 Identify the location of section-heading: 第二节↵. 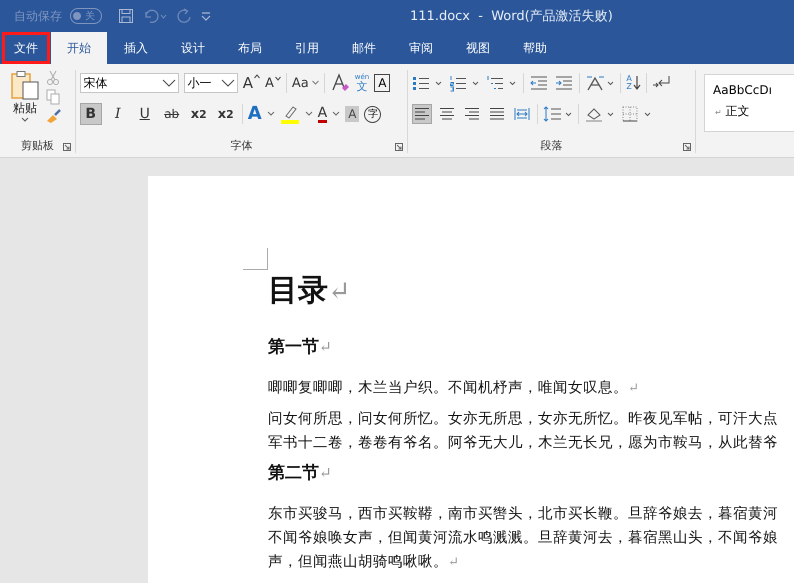
(300, 473).